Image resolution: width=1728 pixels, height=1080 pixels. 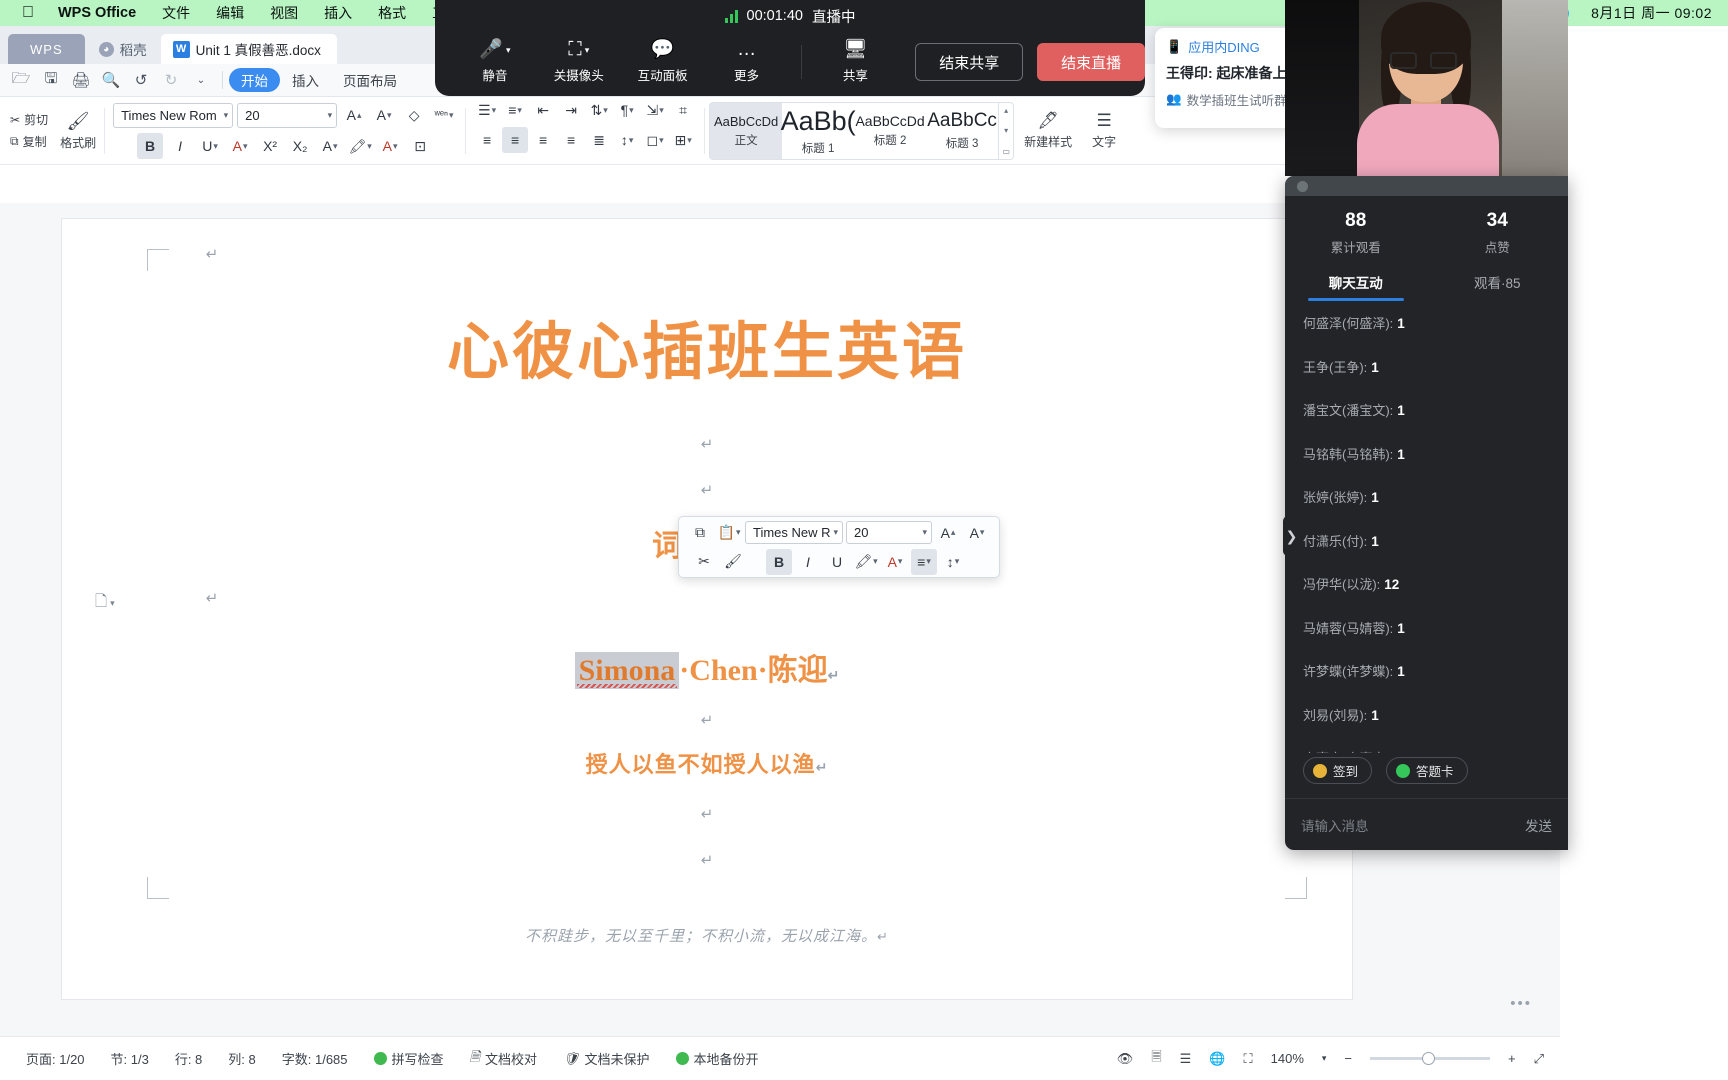 I want to click on menu-view: 视图, so click(x=284, y=13).